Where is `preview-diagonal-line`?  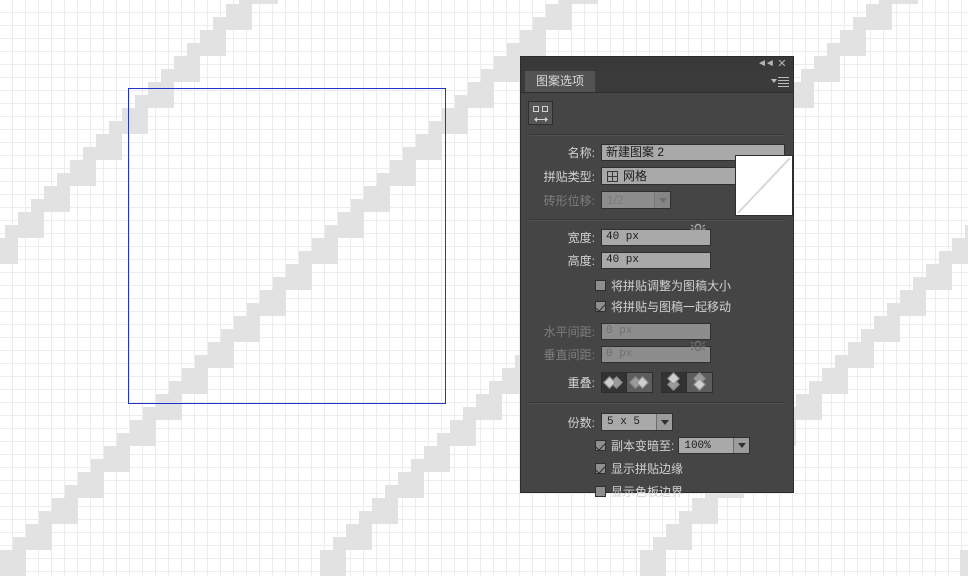
preview-diagonal-line is located at coordinates (764, 185).